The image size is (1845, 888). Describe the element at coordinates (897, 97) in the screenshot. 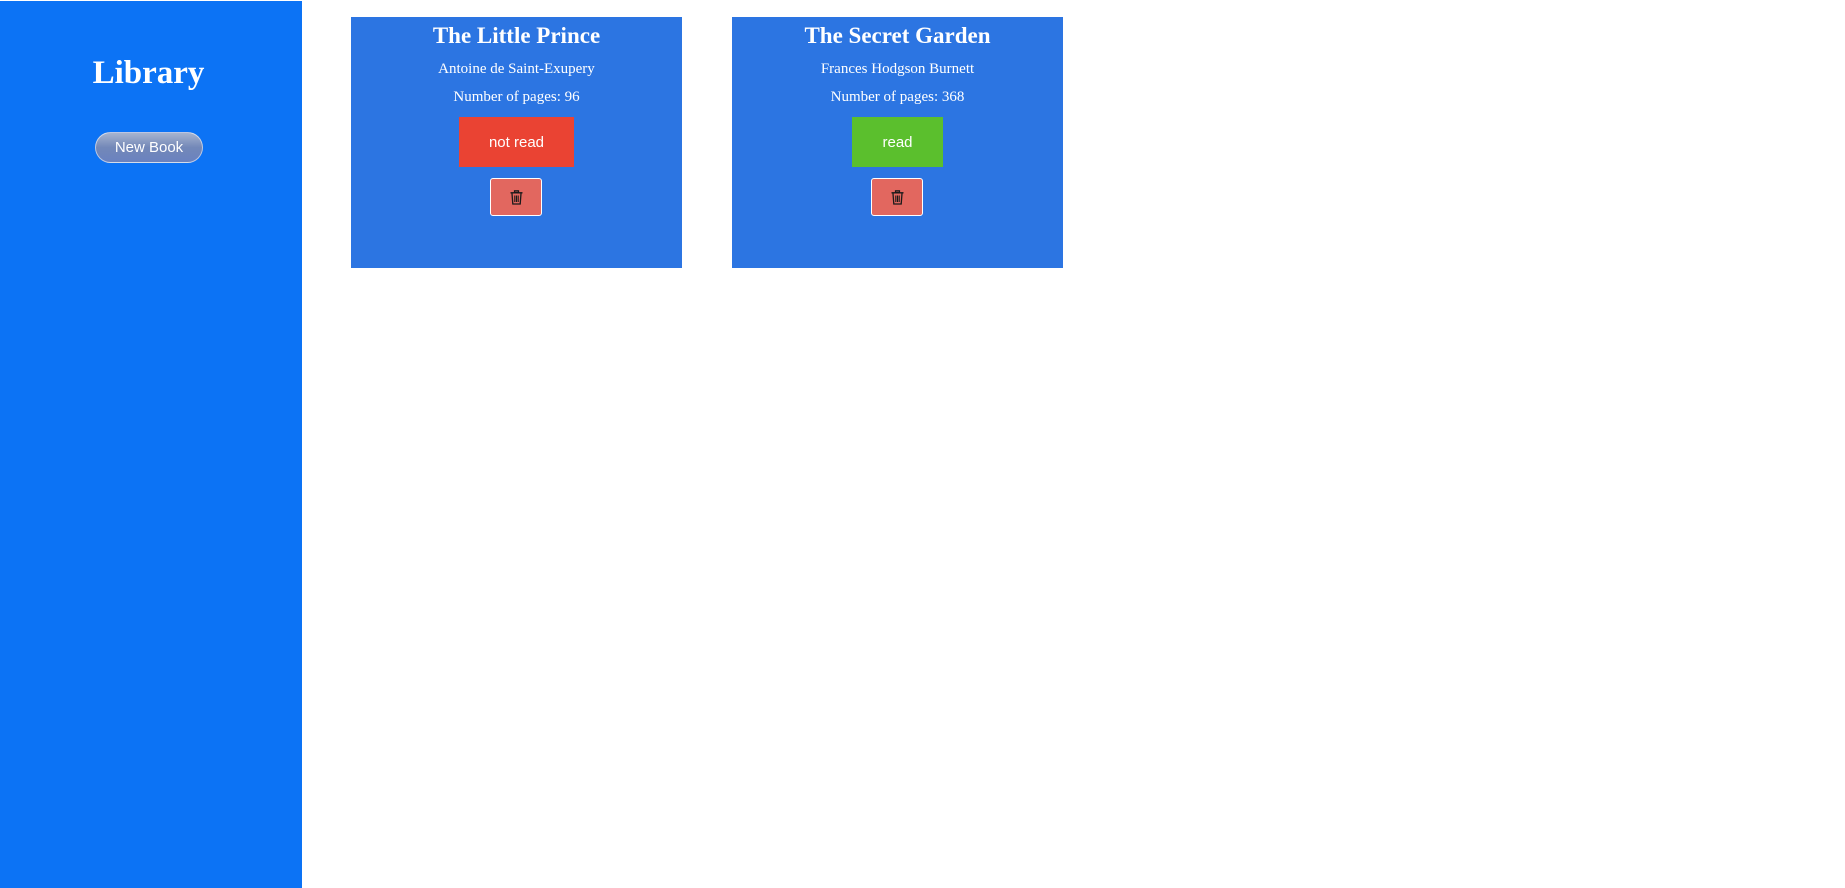

I see `book-pages: Number of pages: 368` at that location.